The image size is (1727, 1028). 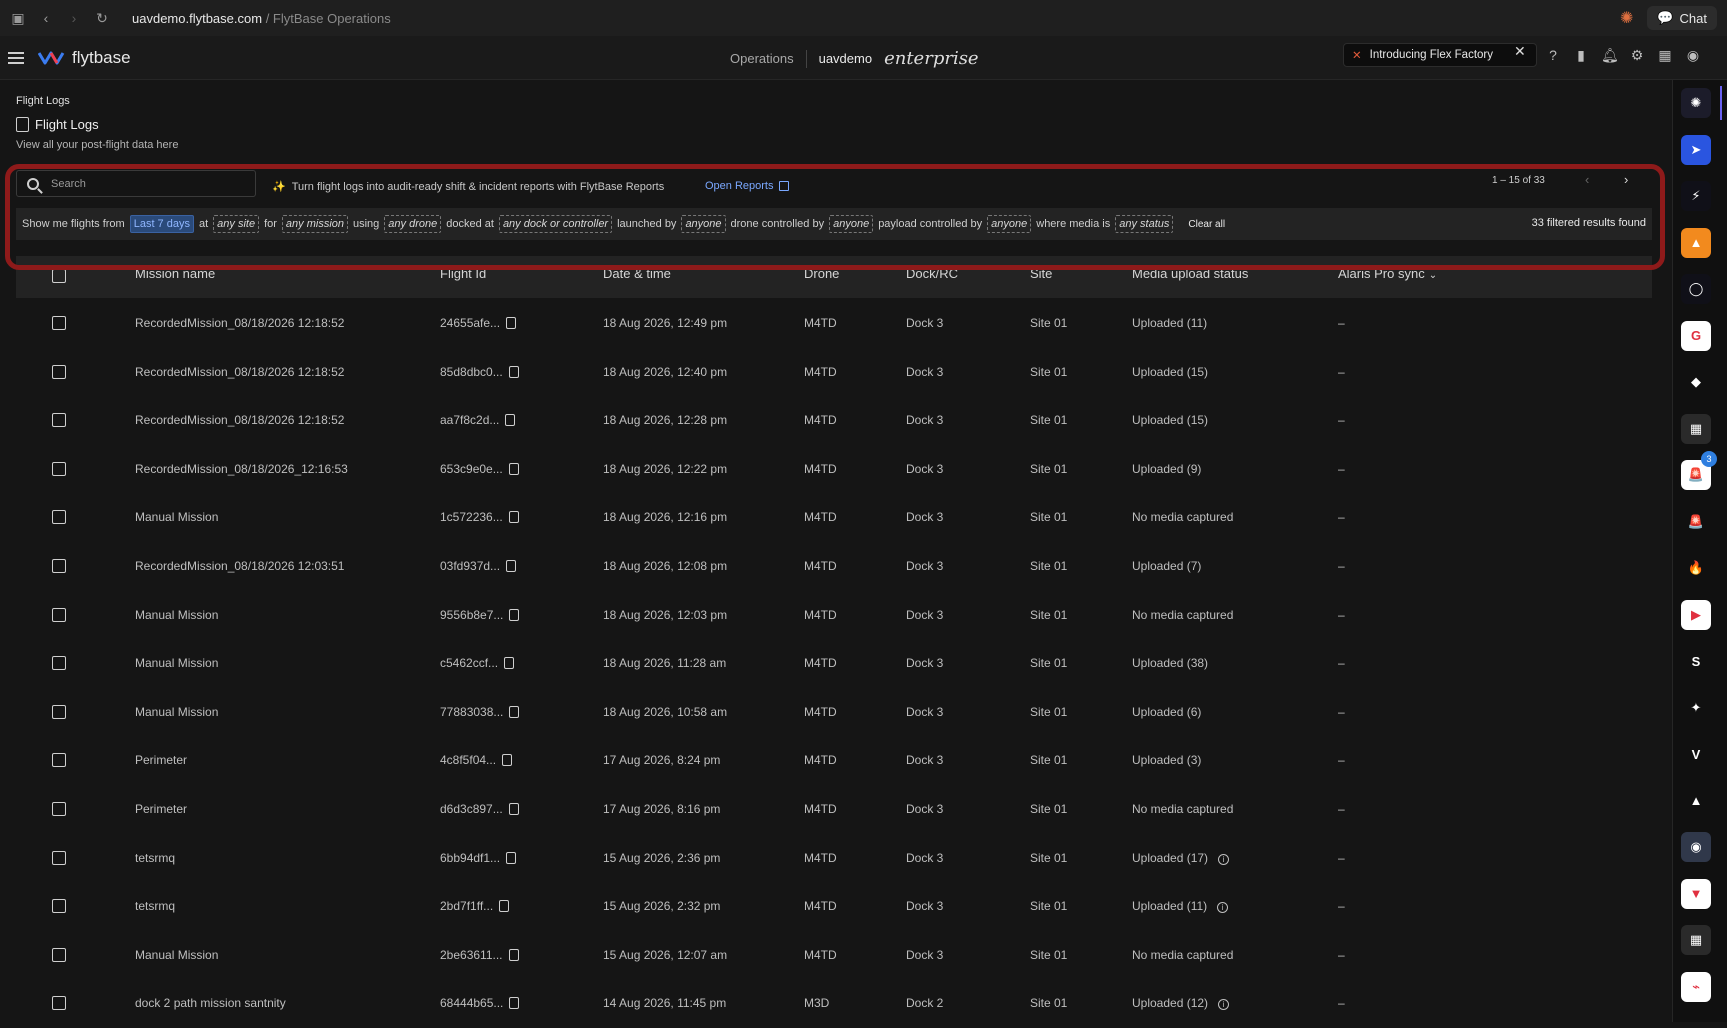 What do you see at coordinates (1009, 224) in the screenshot?
I see `filter-payload-controller: anyone` at bounding box center [1009, 224].